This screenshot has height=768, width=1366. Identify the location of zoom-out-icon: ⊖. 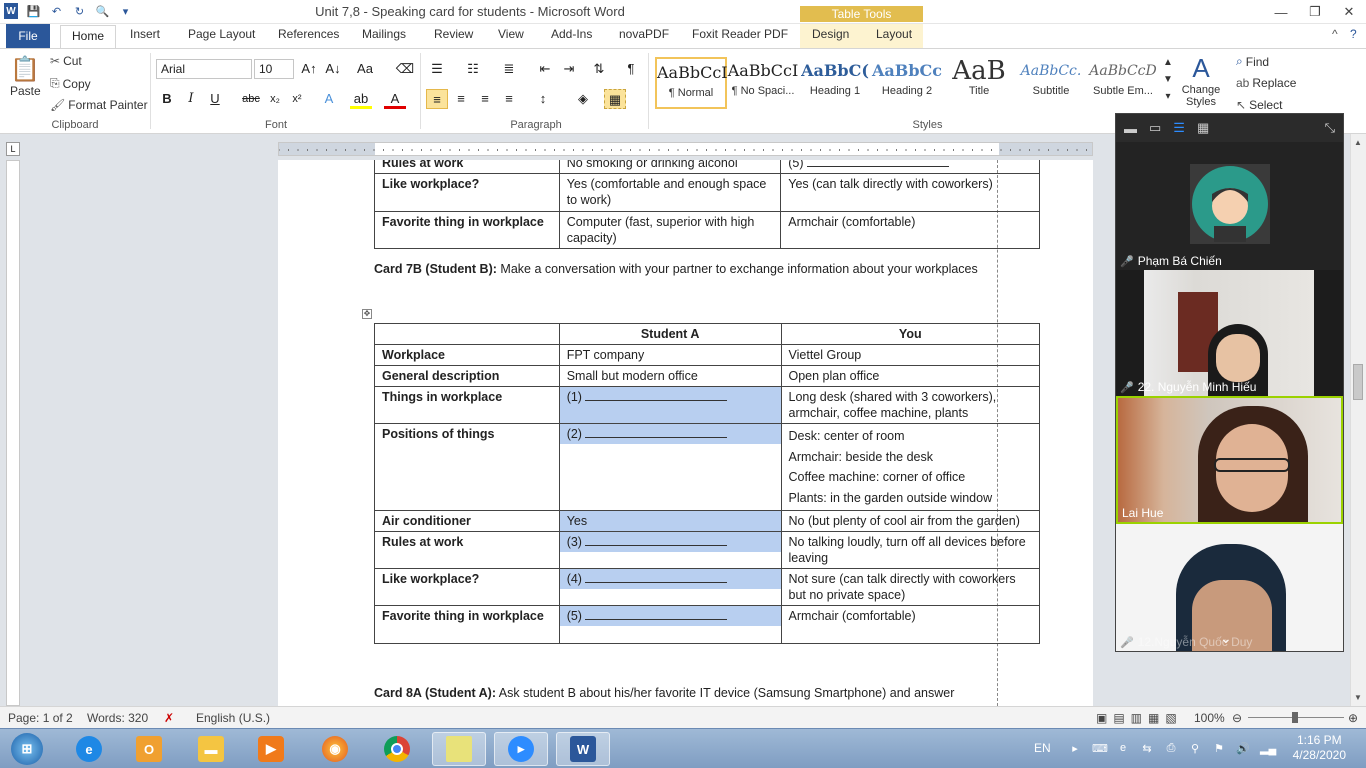
(1237, 718).